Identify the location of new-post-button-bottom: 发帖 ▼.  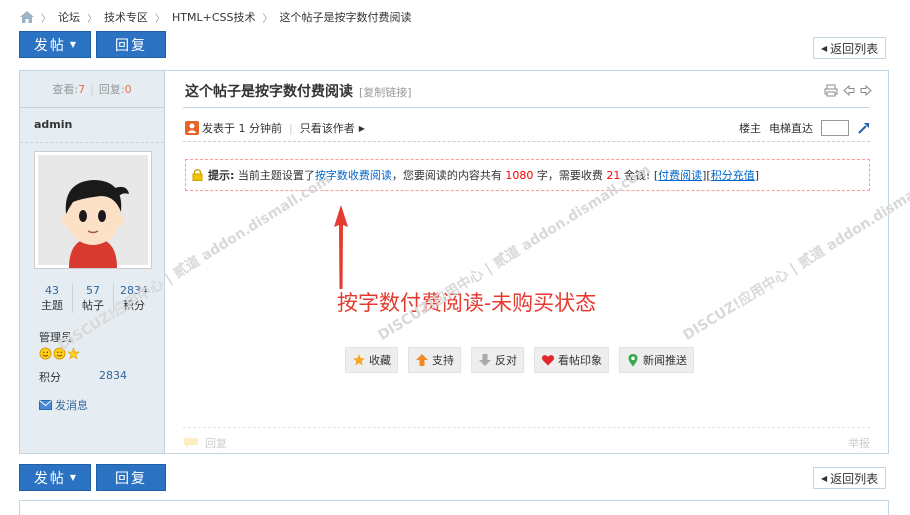
(55, 477).